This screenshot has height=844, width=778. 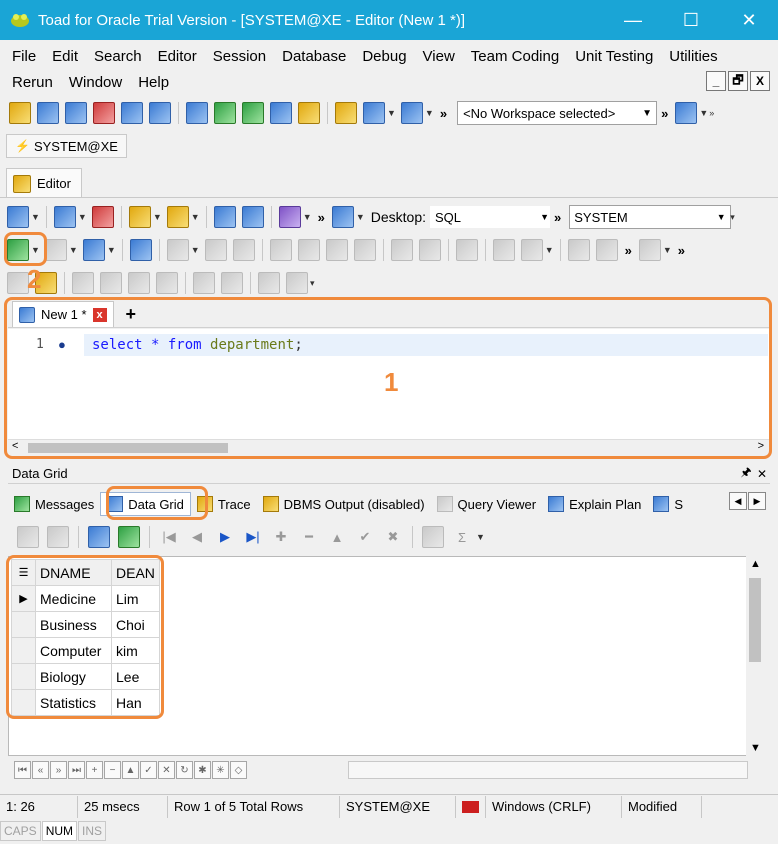 I want to click on table-row: Business Choi, so click(x=85, y=624).